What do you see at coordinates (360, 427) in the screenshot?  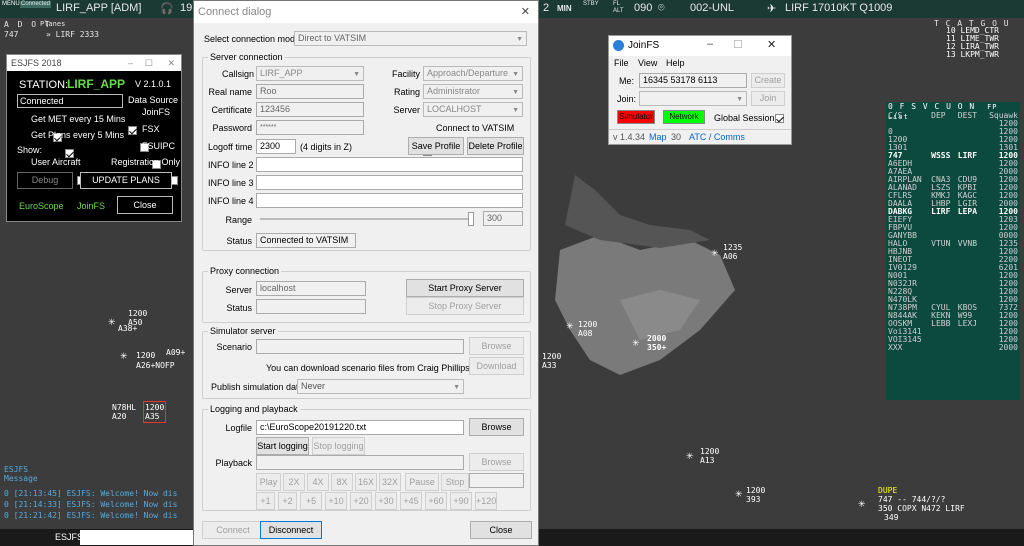 I see `logfile-field: c:\EuroScope20191220.txt` at bounding box center [360, 427].